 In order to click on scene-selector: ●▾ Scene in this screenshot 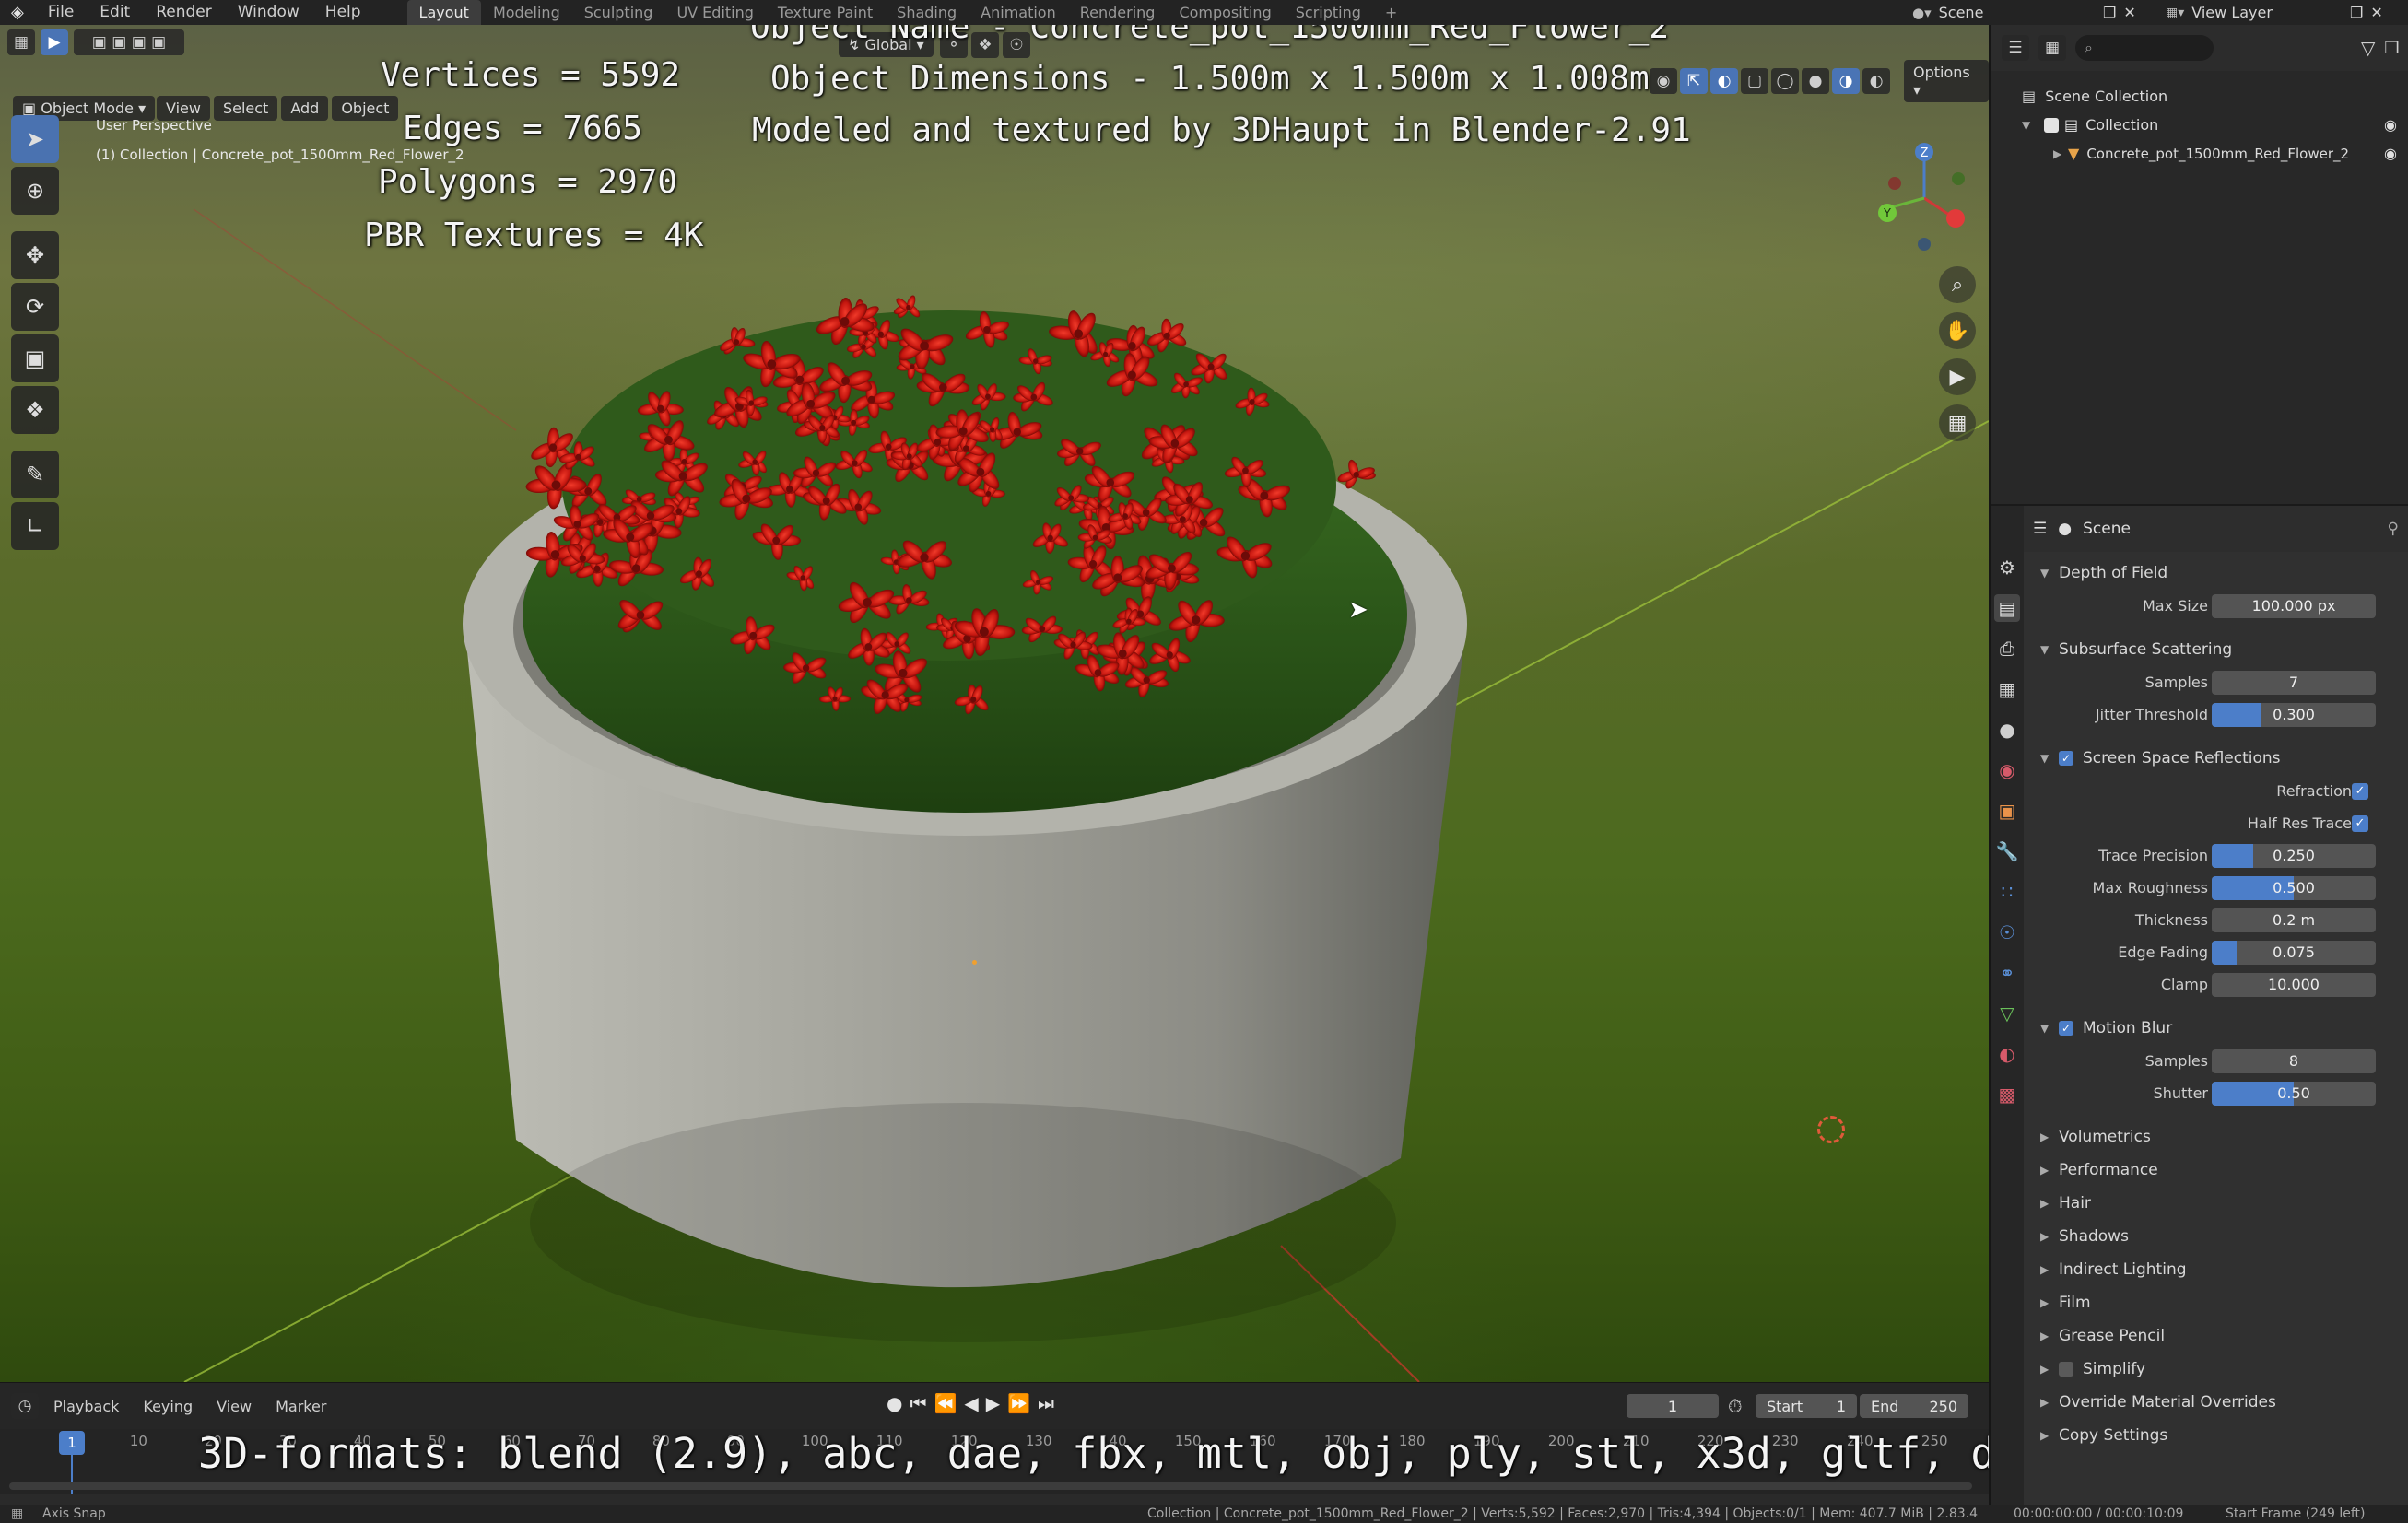, I will do `click(1947, 12)`.